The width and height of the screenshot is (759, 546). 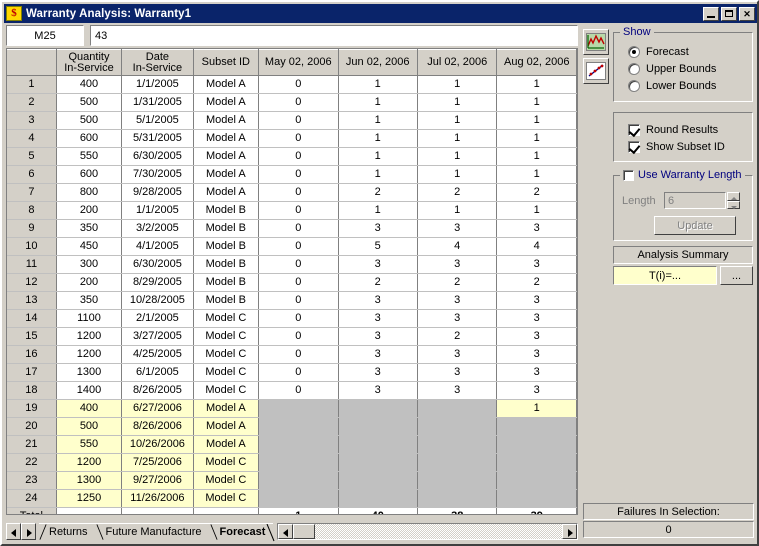 What do you see at coordinates (536, 282) in the screenshot?
I see `cell-forecast-3: 2` at bounding box center [536, 282].